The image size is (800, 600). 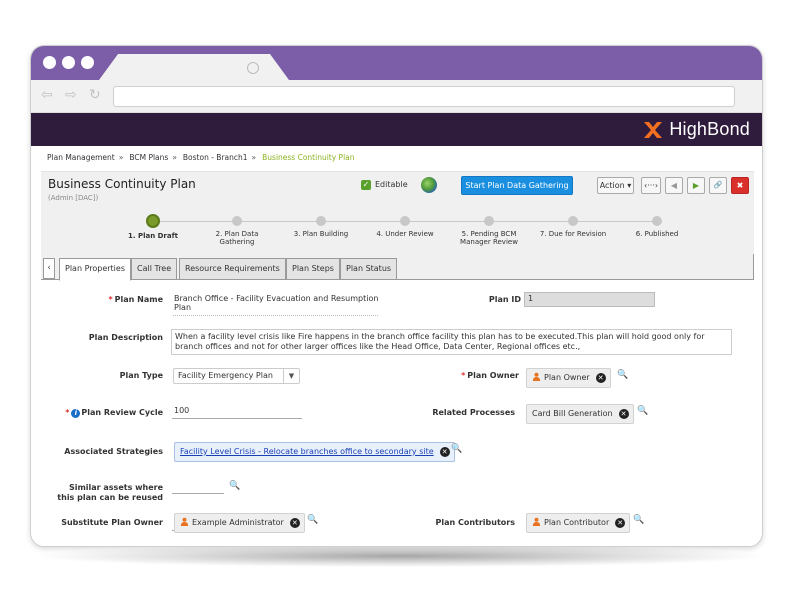 What do you see at coordinates (236, 376) in the screenshot?
I see `plan-type-select: Facility Emergency Plan ▼` at bounding box center [236, 376].